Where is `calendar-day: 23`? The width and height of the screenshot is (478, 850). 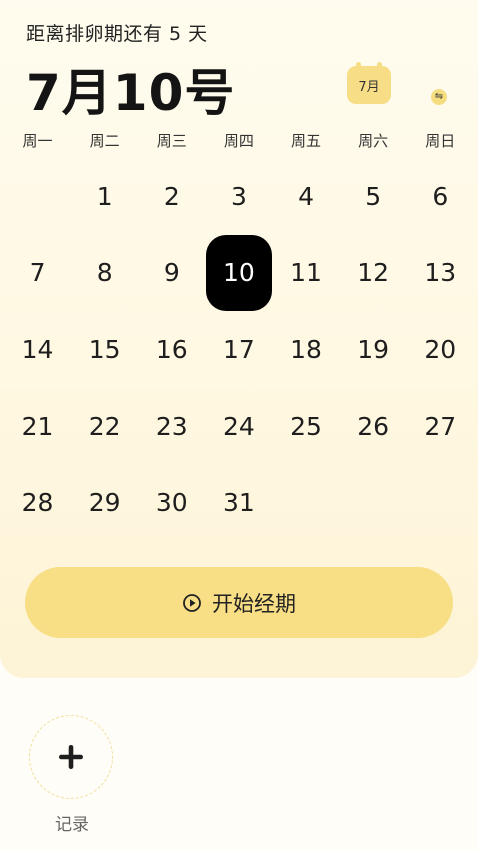
calendar-day: 23 is located at coordinates (171, 426).